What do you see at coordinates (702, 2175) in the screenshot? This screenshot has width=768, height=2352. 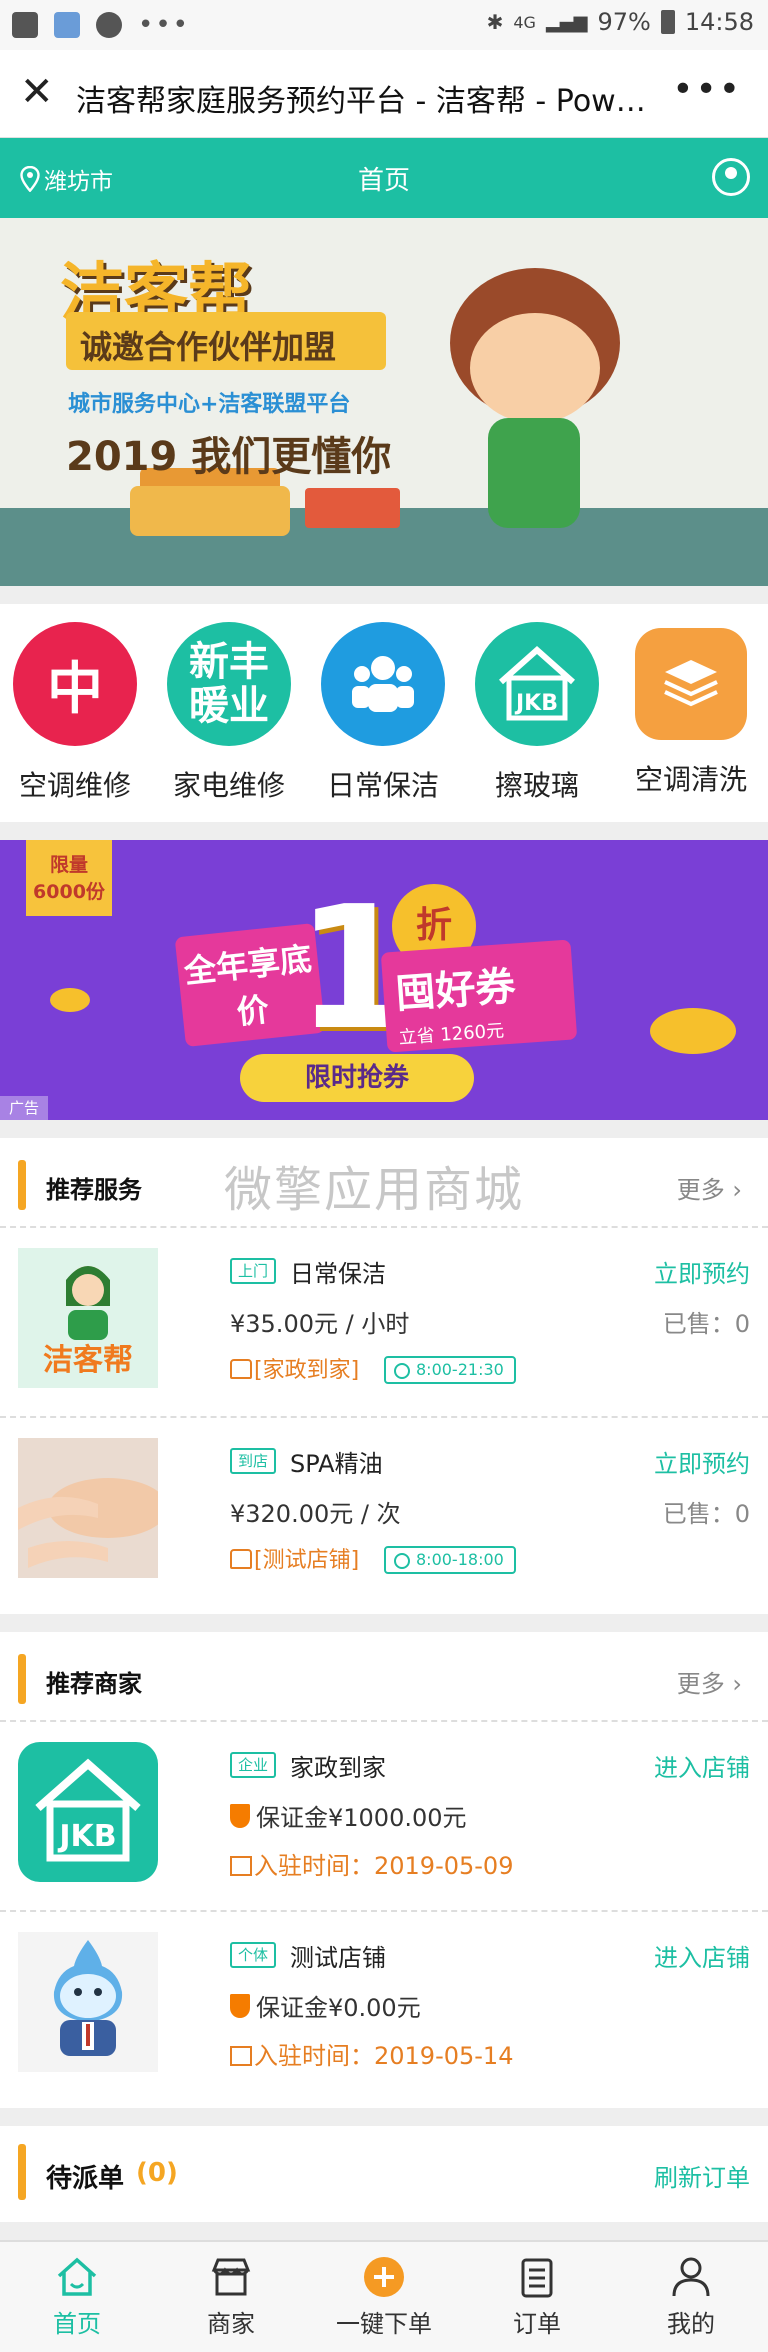 I see `refresh-orders-button: 刷新订单` at bounding box center [702, 2175].